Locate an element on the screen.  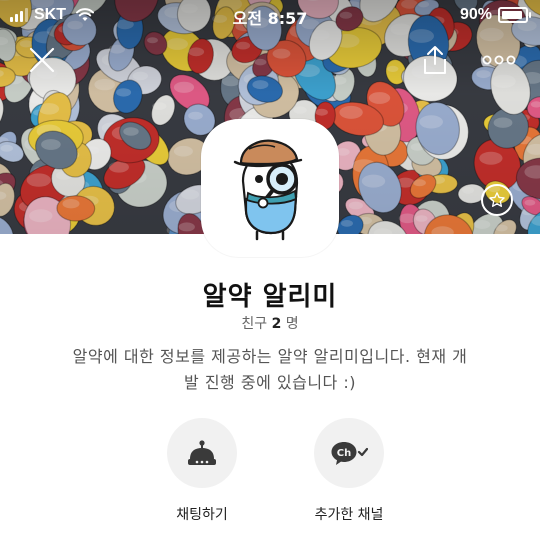
profile-avatar is located at coordinates (270, 188).